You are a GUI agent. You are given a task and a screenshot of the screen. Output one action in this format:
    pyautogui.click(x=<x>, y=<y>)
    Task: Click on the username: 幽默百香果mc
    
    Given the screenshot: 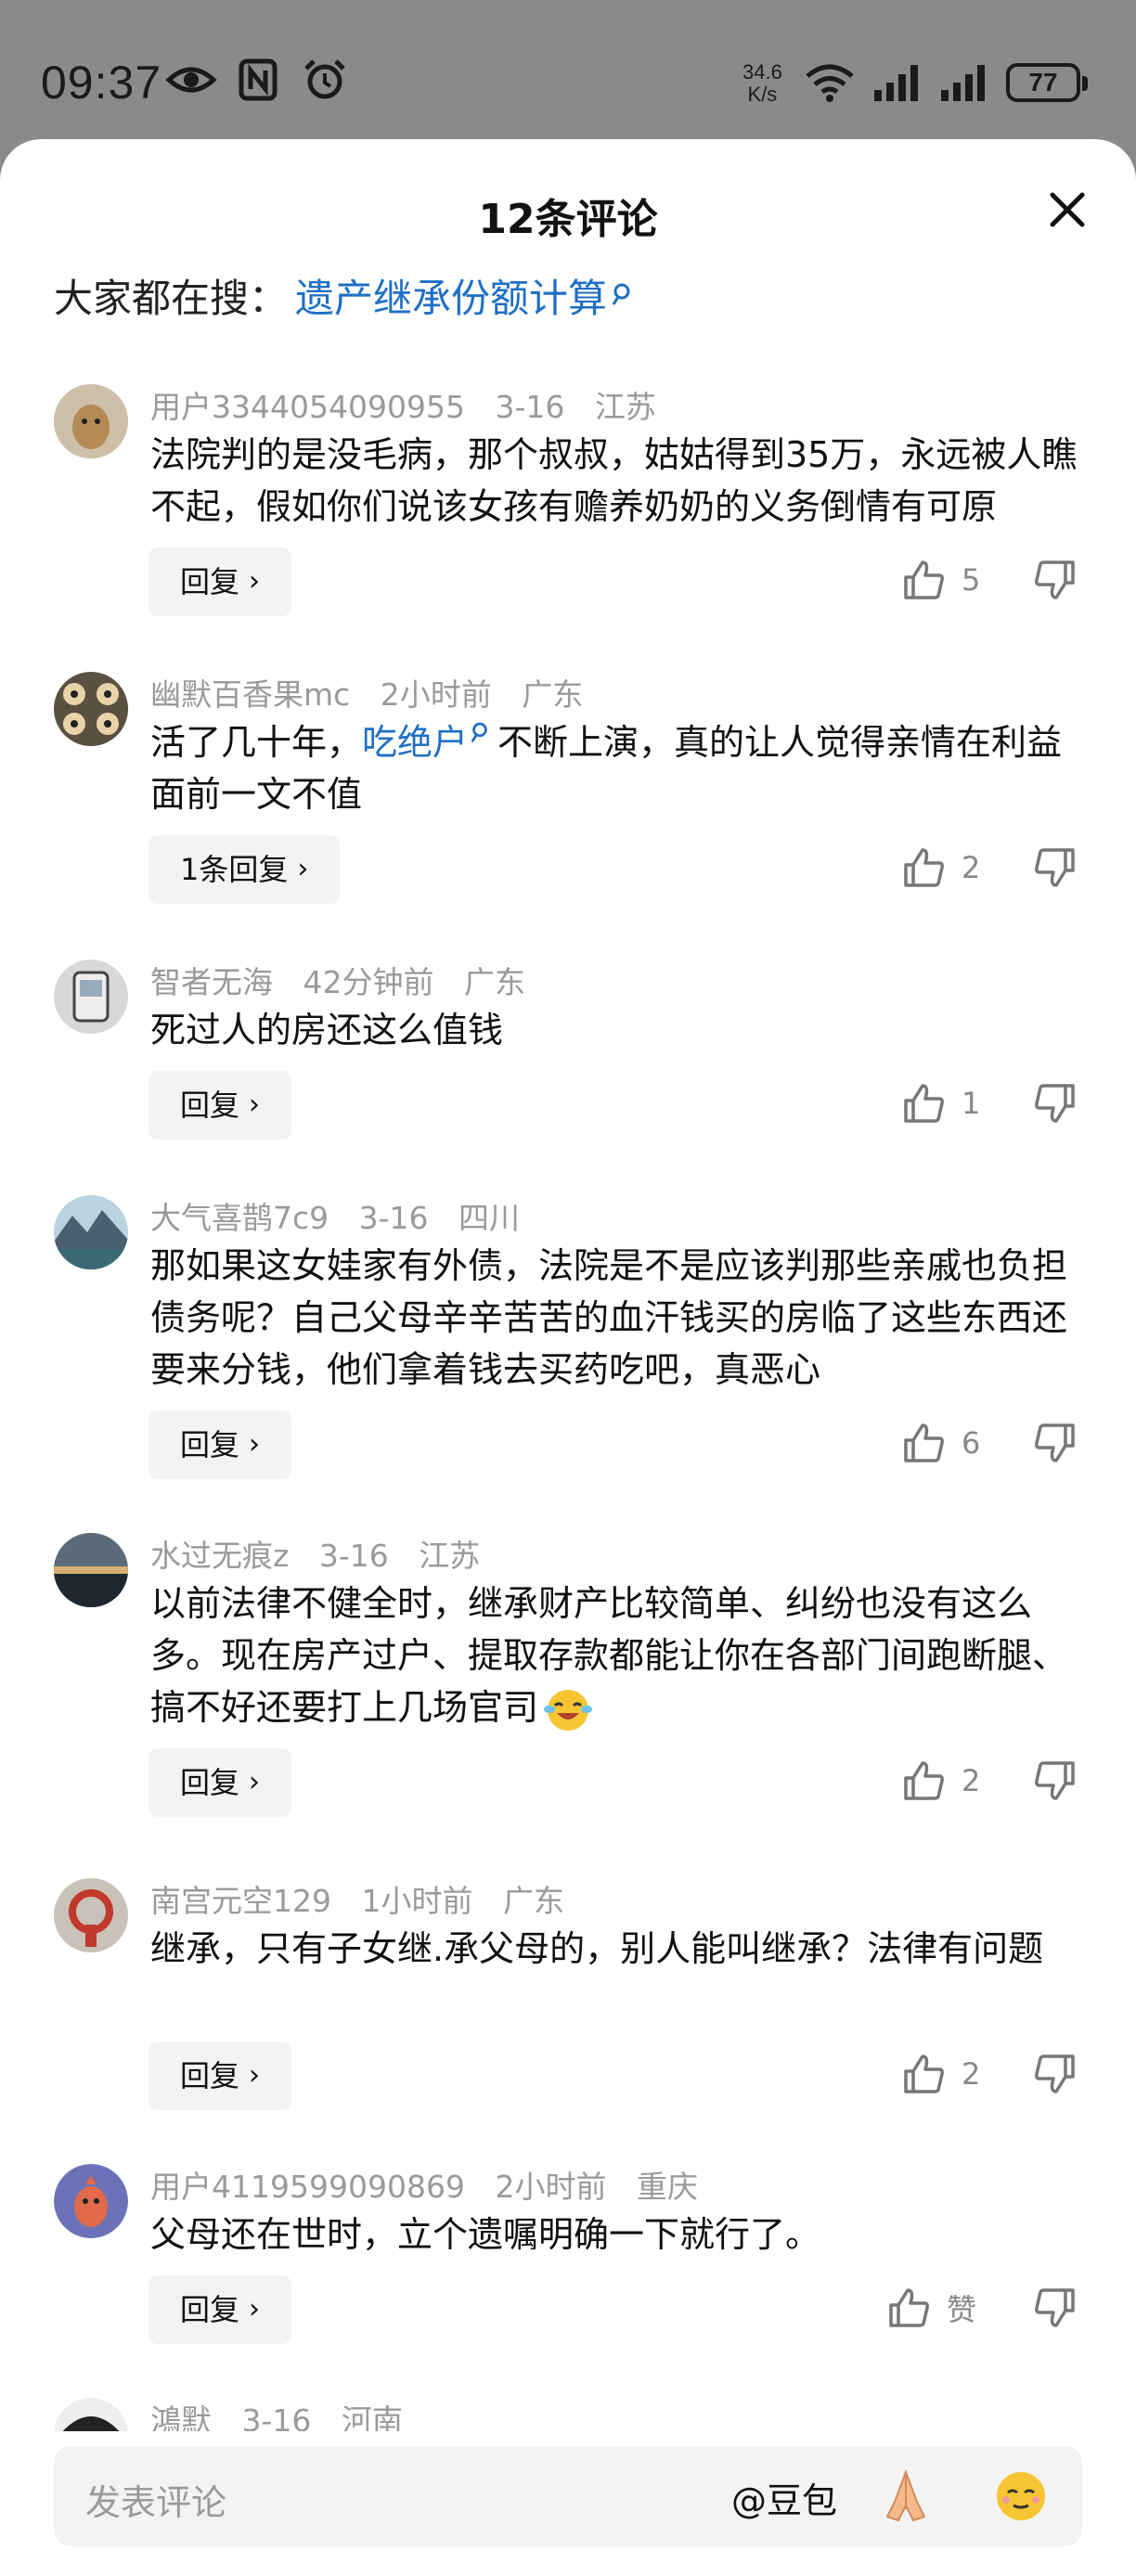 What is the action you would take?
    pyautogui.click(x=250, y=694)
    